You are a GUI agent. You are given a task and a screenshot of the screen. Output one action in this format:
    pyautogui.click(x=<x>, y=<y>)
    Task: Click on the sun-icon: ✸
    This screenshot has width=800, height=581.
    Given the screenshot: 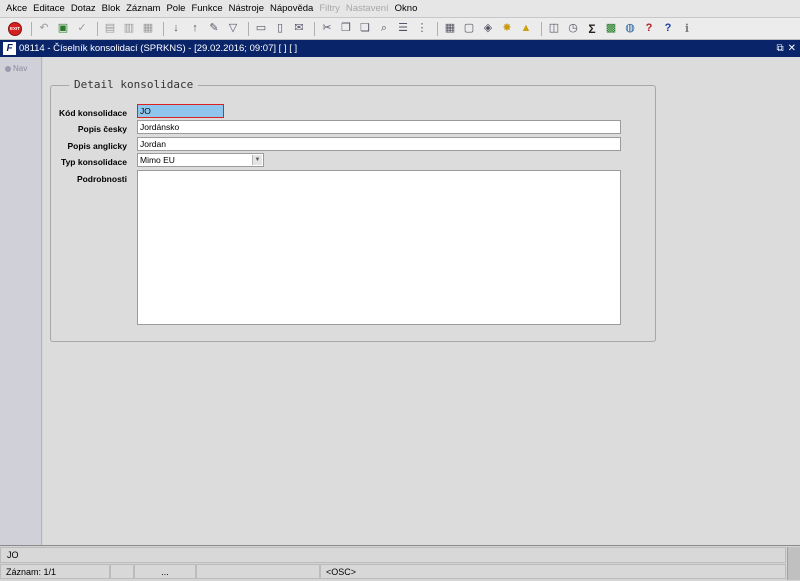 What is the action you would take?
    pyautogui.click(x=507, y=29)
    